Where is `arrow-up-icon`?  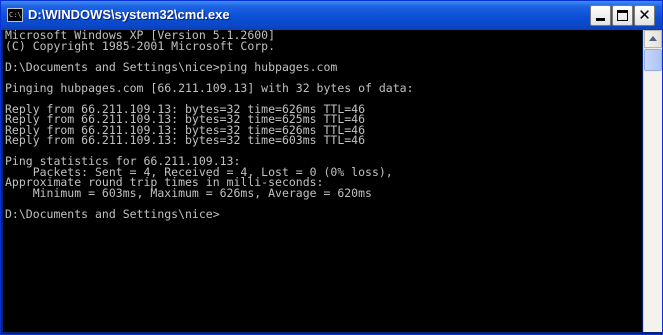
arrow-up-icon is located at coordinates (653, 38).